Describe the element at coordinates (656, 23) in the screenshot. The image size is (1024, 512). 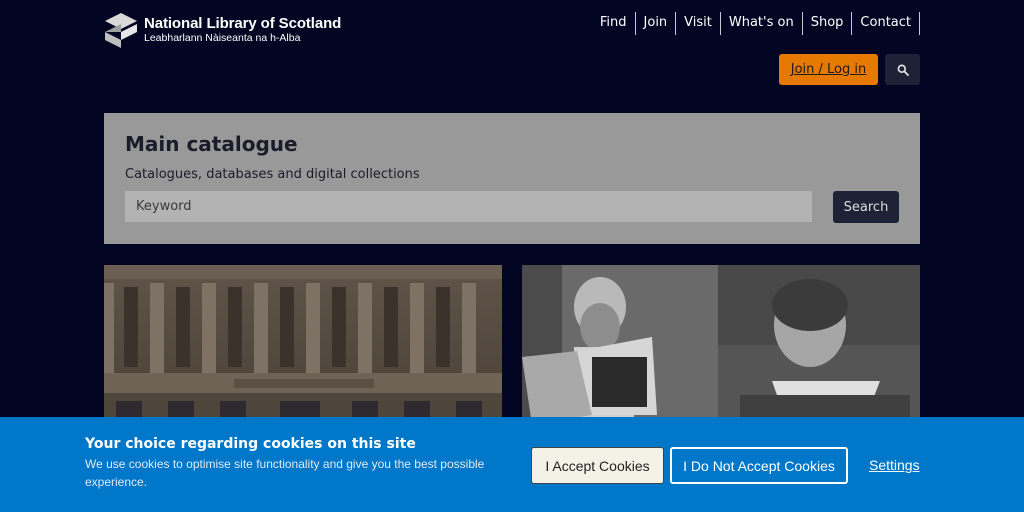
I see `nav-join: Join` at that location.